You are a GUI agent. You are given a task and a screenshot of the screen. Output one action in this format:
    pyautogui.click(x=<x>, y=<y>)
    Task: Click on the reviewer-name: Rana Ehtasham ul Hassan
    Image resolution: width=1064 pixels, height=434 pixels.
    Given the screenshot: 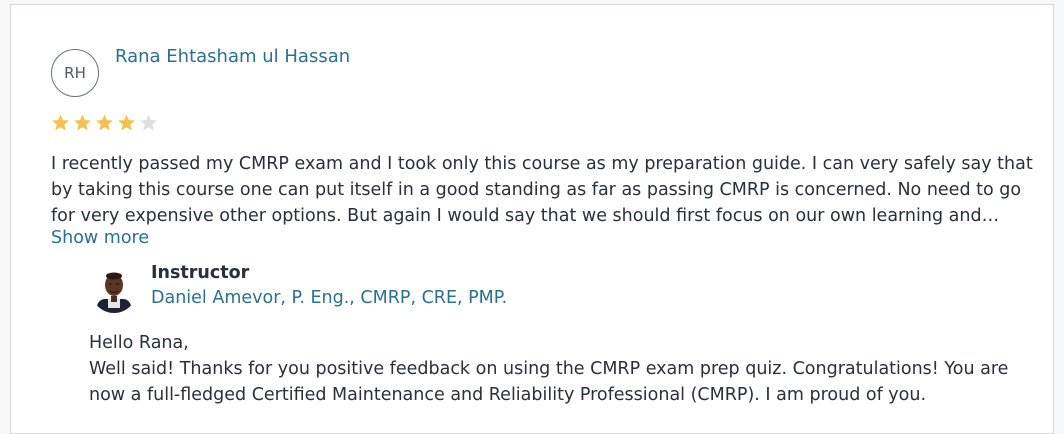 What is the action you would take?
    pyautogui.click(x=233, y=56)
    